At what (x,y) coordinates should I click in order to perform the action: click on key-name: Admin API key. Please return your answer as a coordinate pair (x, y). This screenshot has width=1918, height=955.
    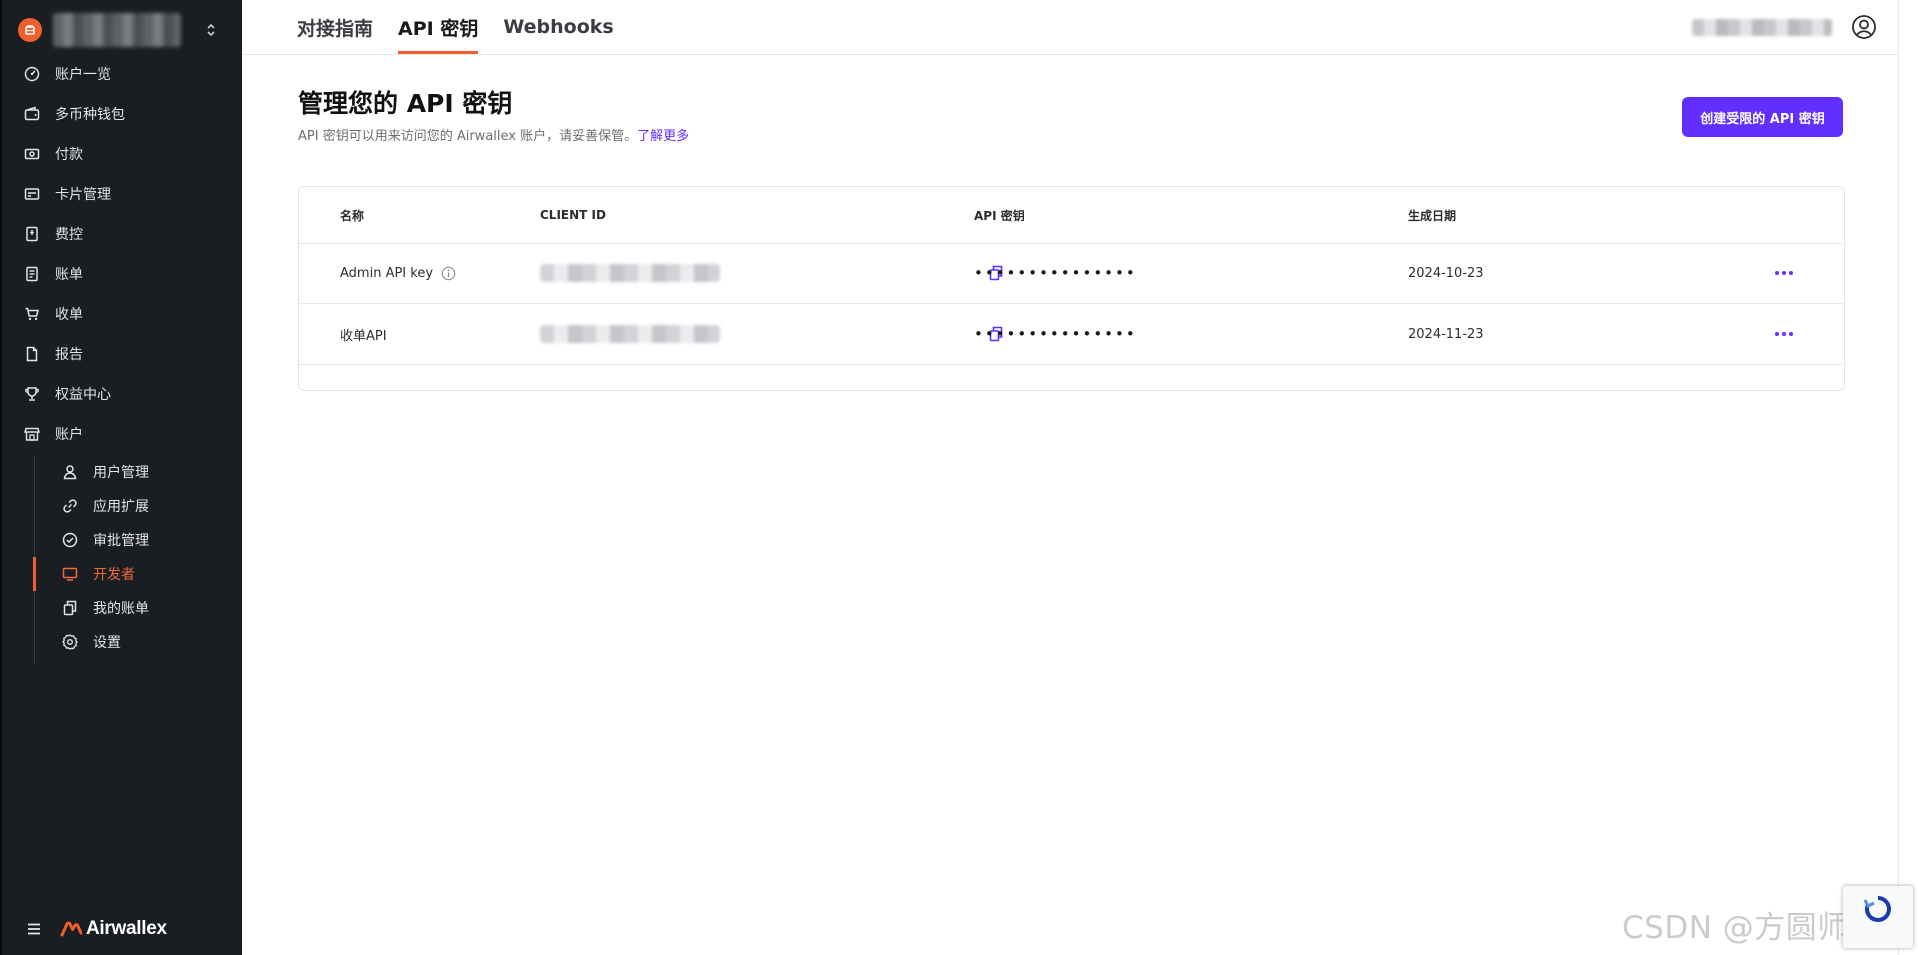
    Looking at the image, I should click on (387, 273).